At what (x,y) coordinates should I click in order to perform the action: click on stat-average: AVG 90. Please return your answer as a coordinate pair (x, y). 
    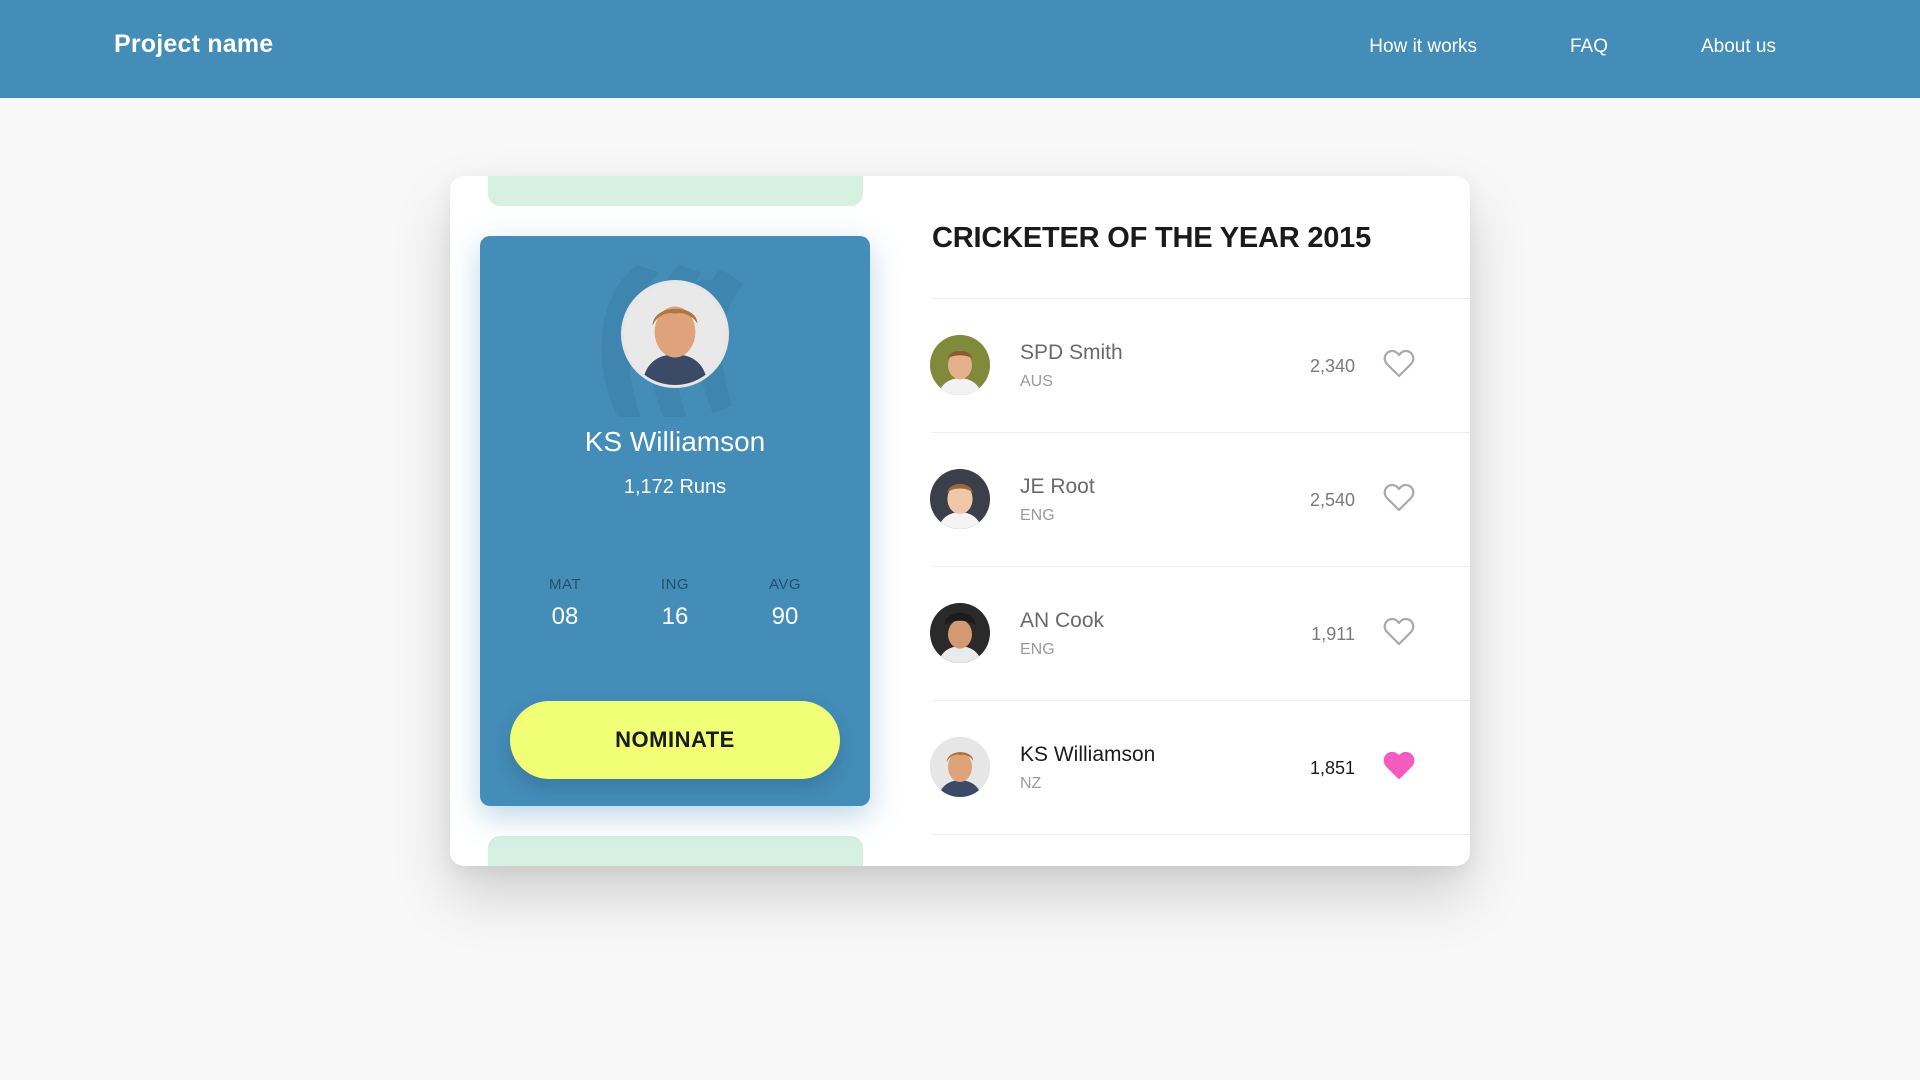
    Looking at the image, I should click on (785, 603).